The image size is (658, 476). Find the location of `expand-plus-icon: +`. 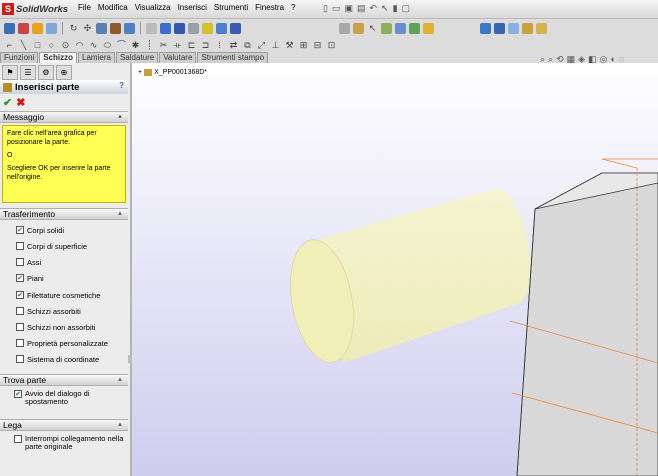

expand-plus-icon: + is located at coordinates (140, 72).